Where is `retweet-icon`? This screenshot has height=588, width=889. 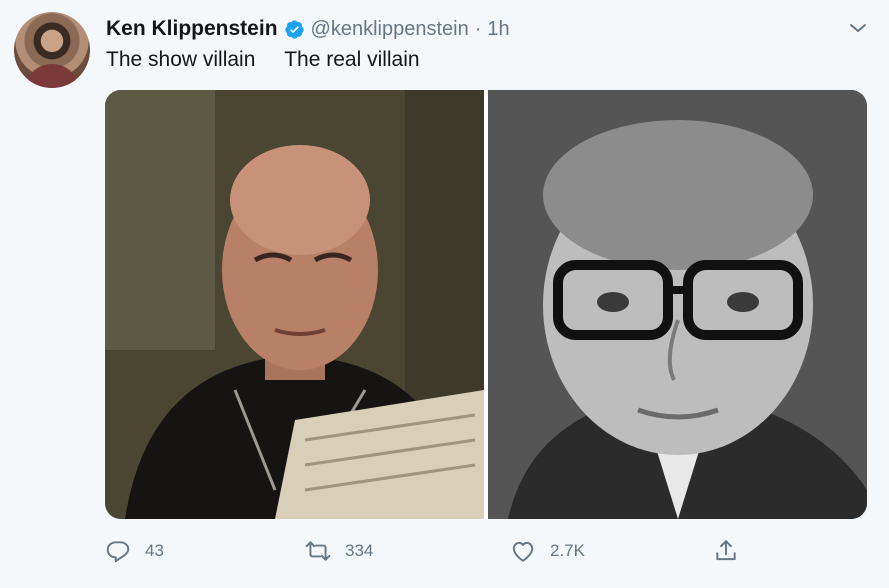
retweet-icon is located at coordinates (318, 551).